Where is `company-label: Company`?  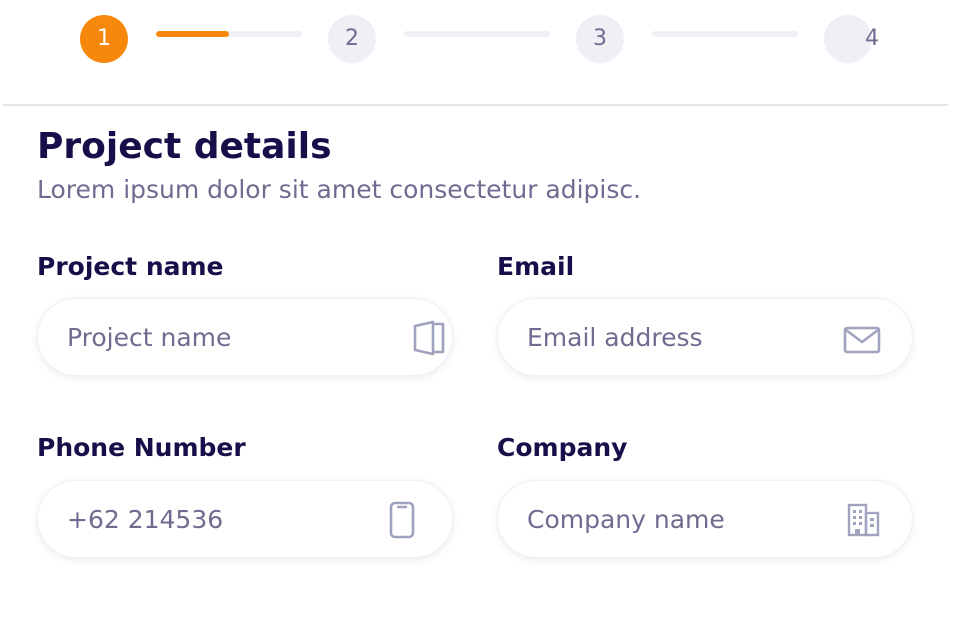 company-label: Company is located at coordinates (562, 447).